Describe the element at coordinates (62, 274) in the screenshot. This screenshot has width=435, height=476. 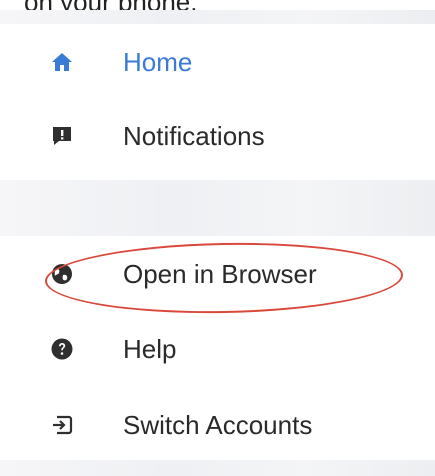
I see `globe-icon` at that location.